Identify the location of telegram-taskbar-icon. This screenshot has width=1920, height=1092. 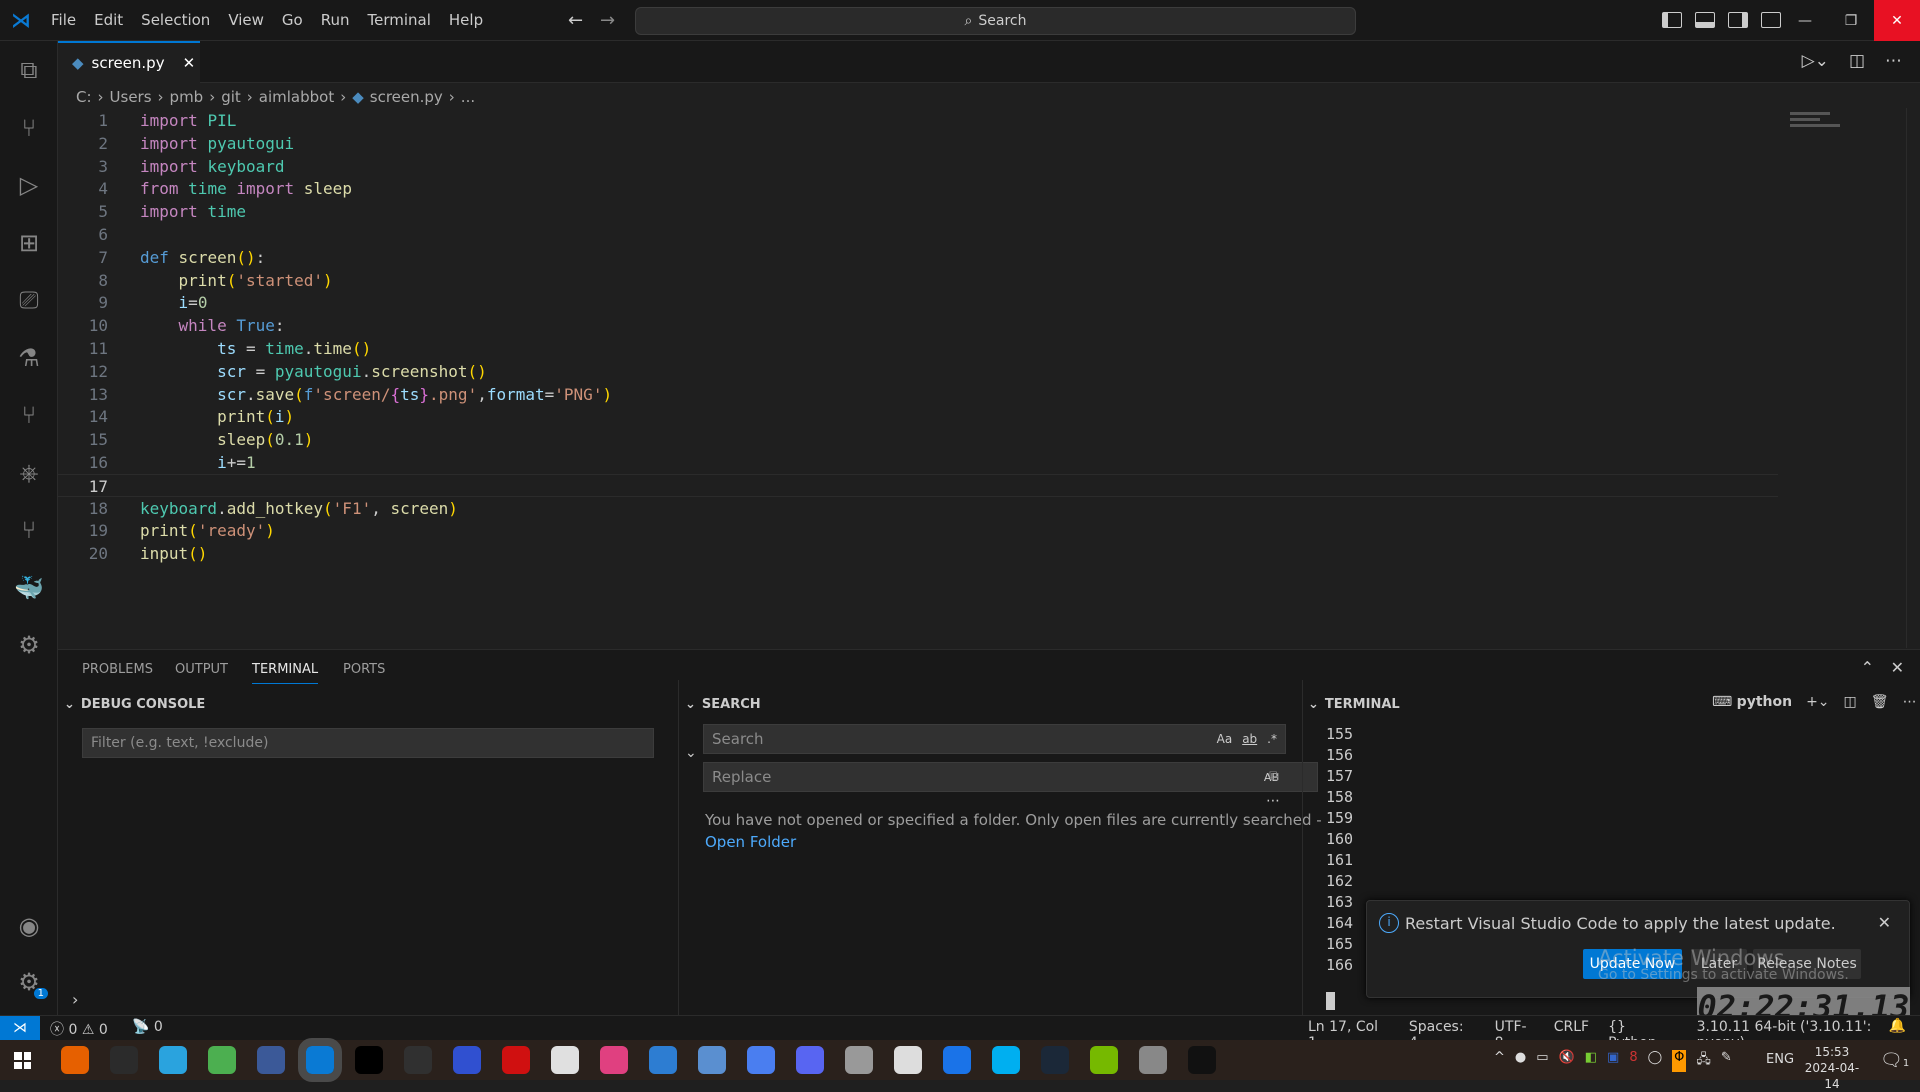
(173, 1060).